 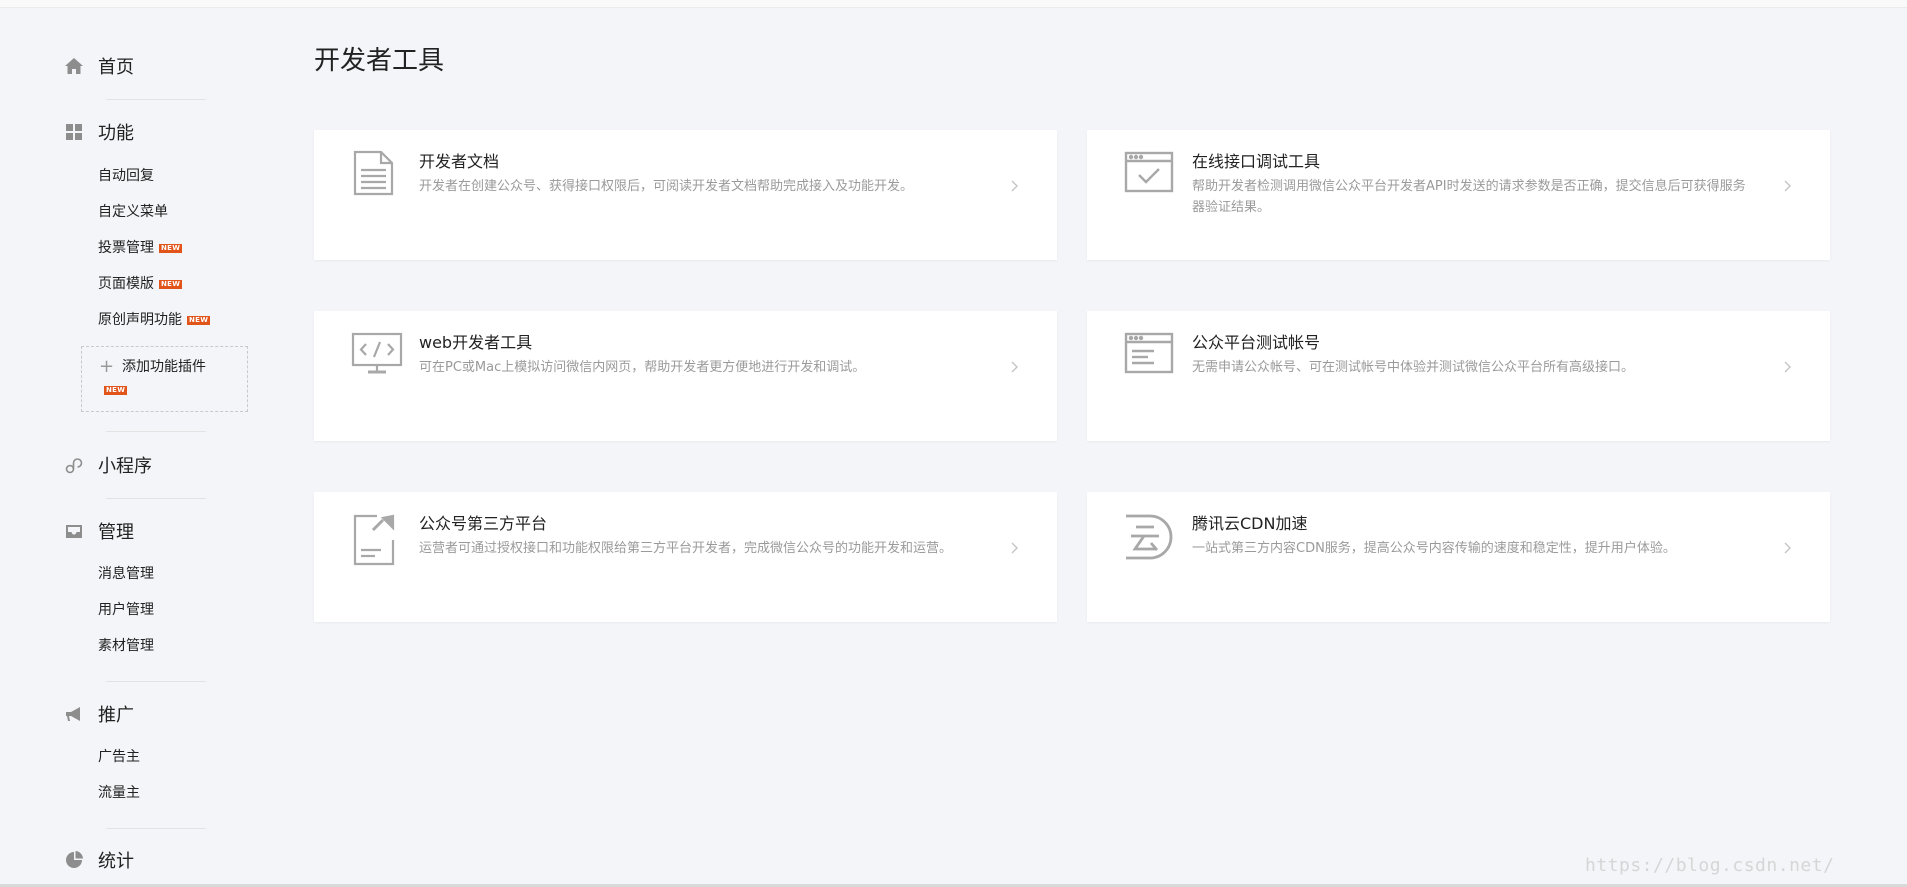 What do you see at coordinates (107, 366) in the screenshot?
I see `plus-icon: +` at bounding box center [107, 366].